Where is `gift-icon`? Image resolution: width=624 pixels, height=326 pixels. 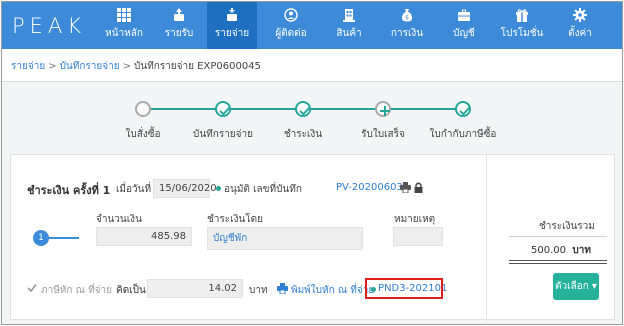
gift-icon is located at coordinates (522, 15).